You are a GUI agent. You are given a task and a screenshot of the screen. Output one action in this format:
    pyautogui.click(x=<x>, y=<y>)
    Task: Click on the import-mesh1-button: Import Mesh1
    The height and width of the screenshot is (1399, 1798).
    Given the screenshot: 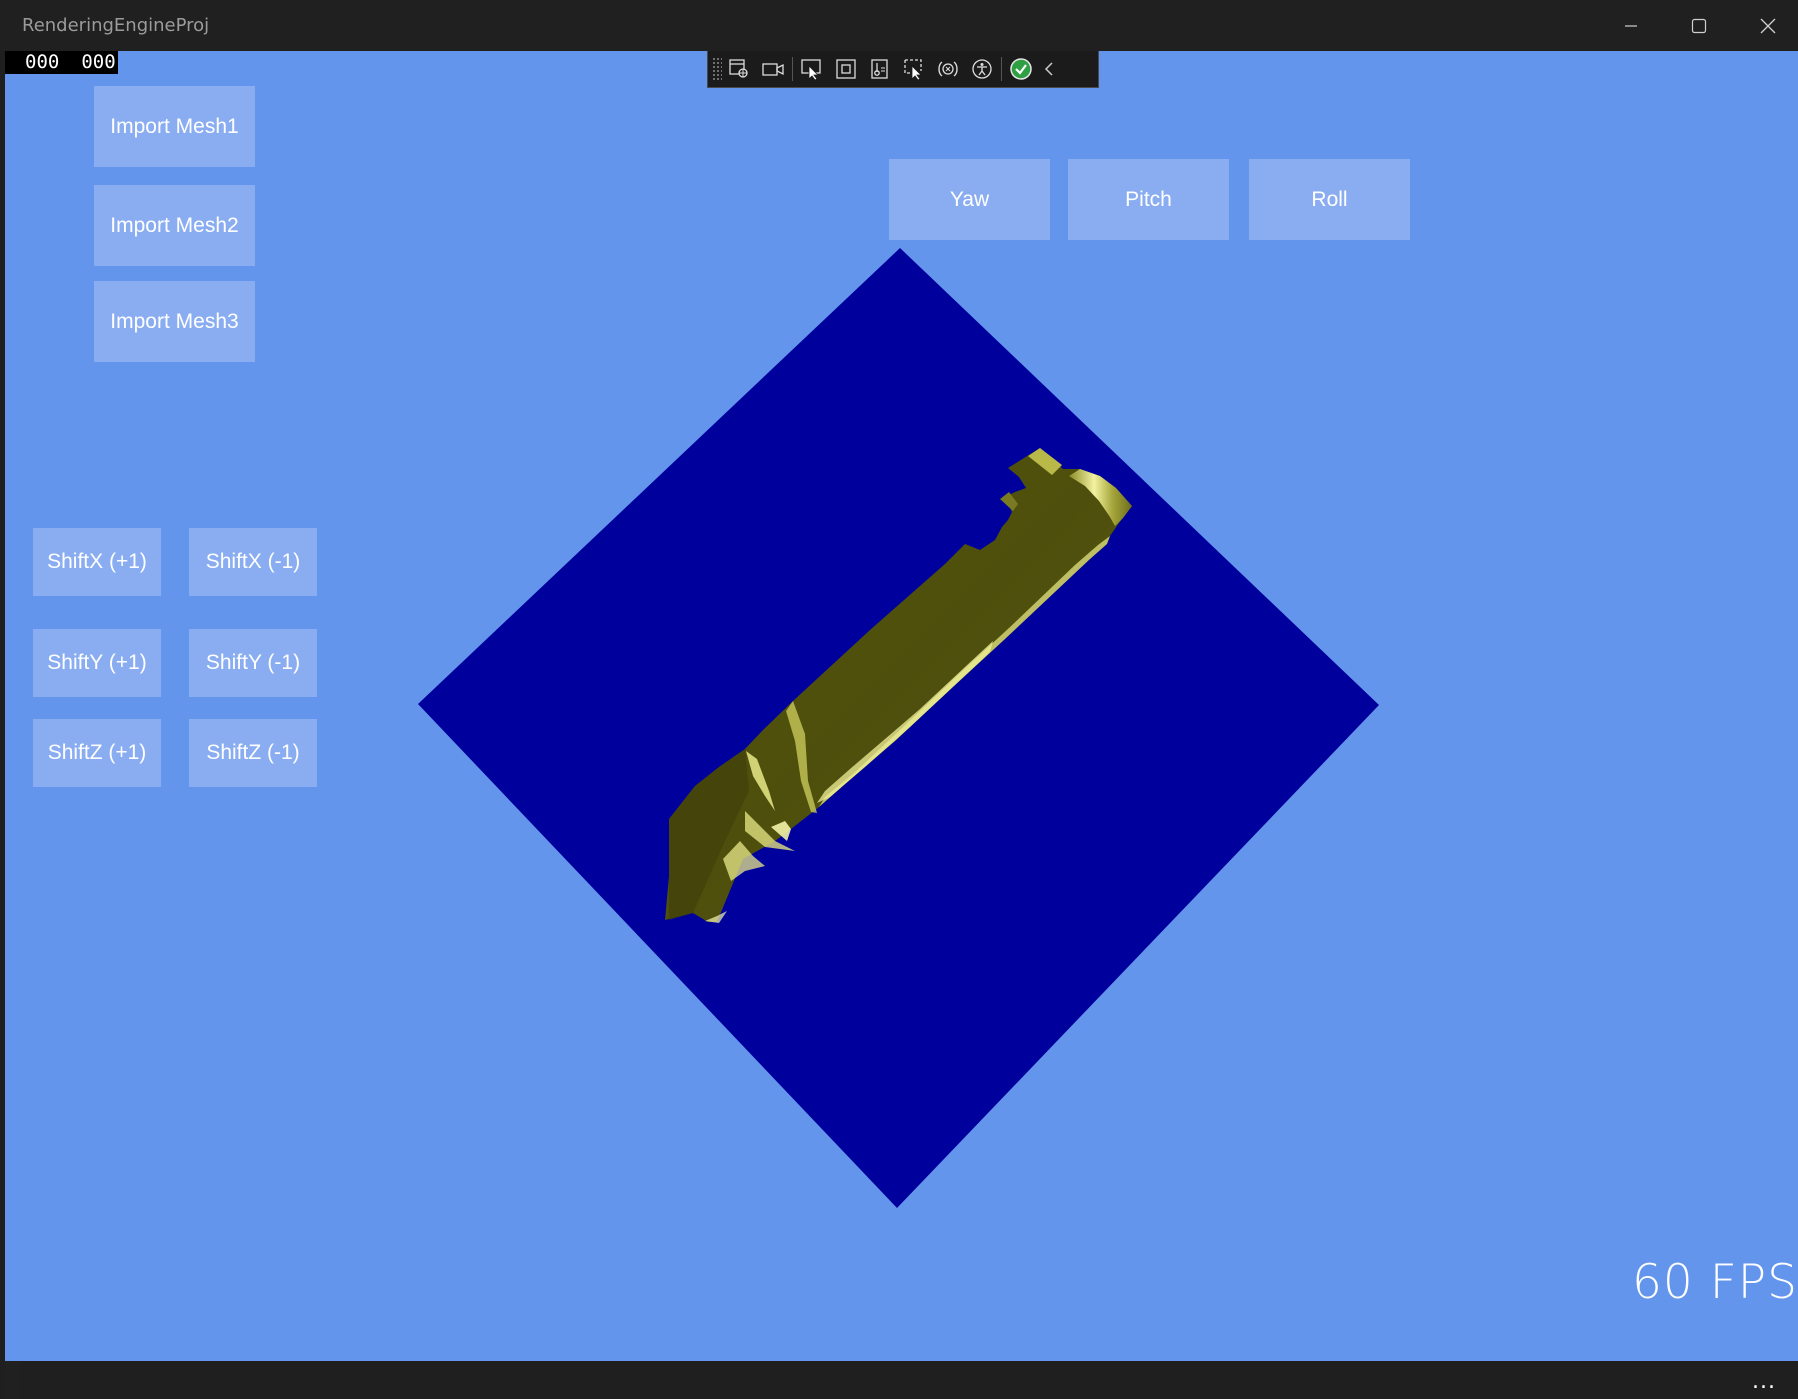 What is the action you would take?
    pyautogui.click(x=174, y=126)
    